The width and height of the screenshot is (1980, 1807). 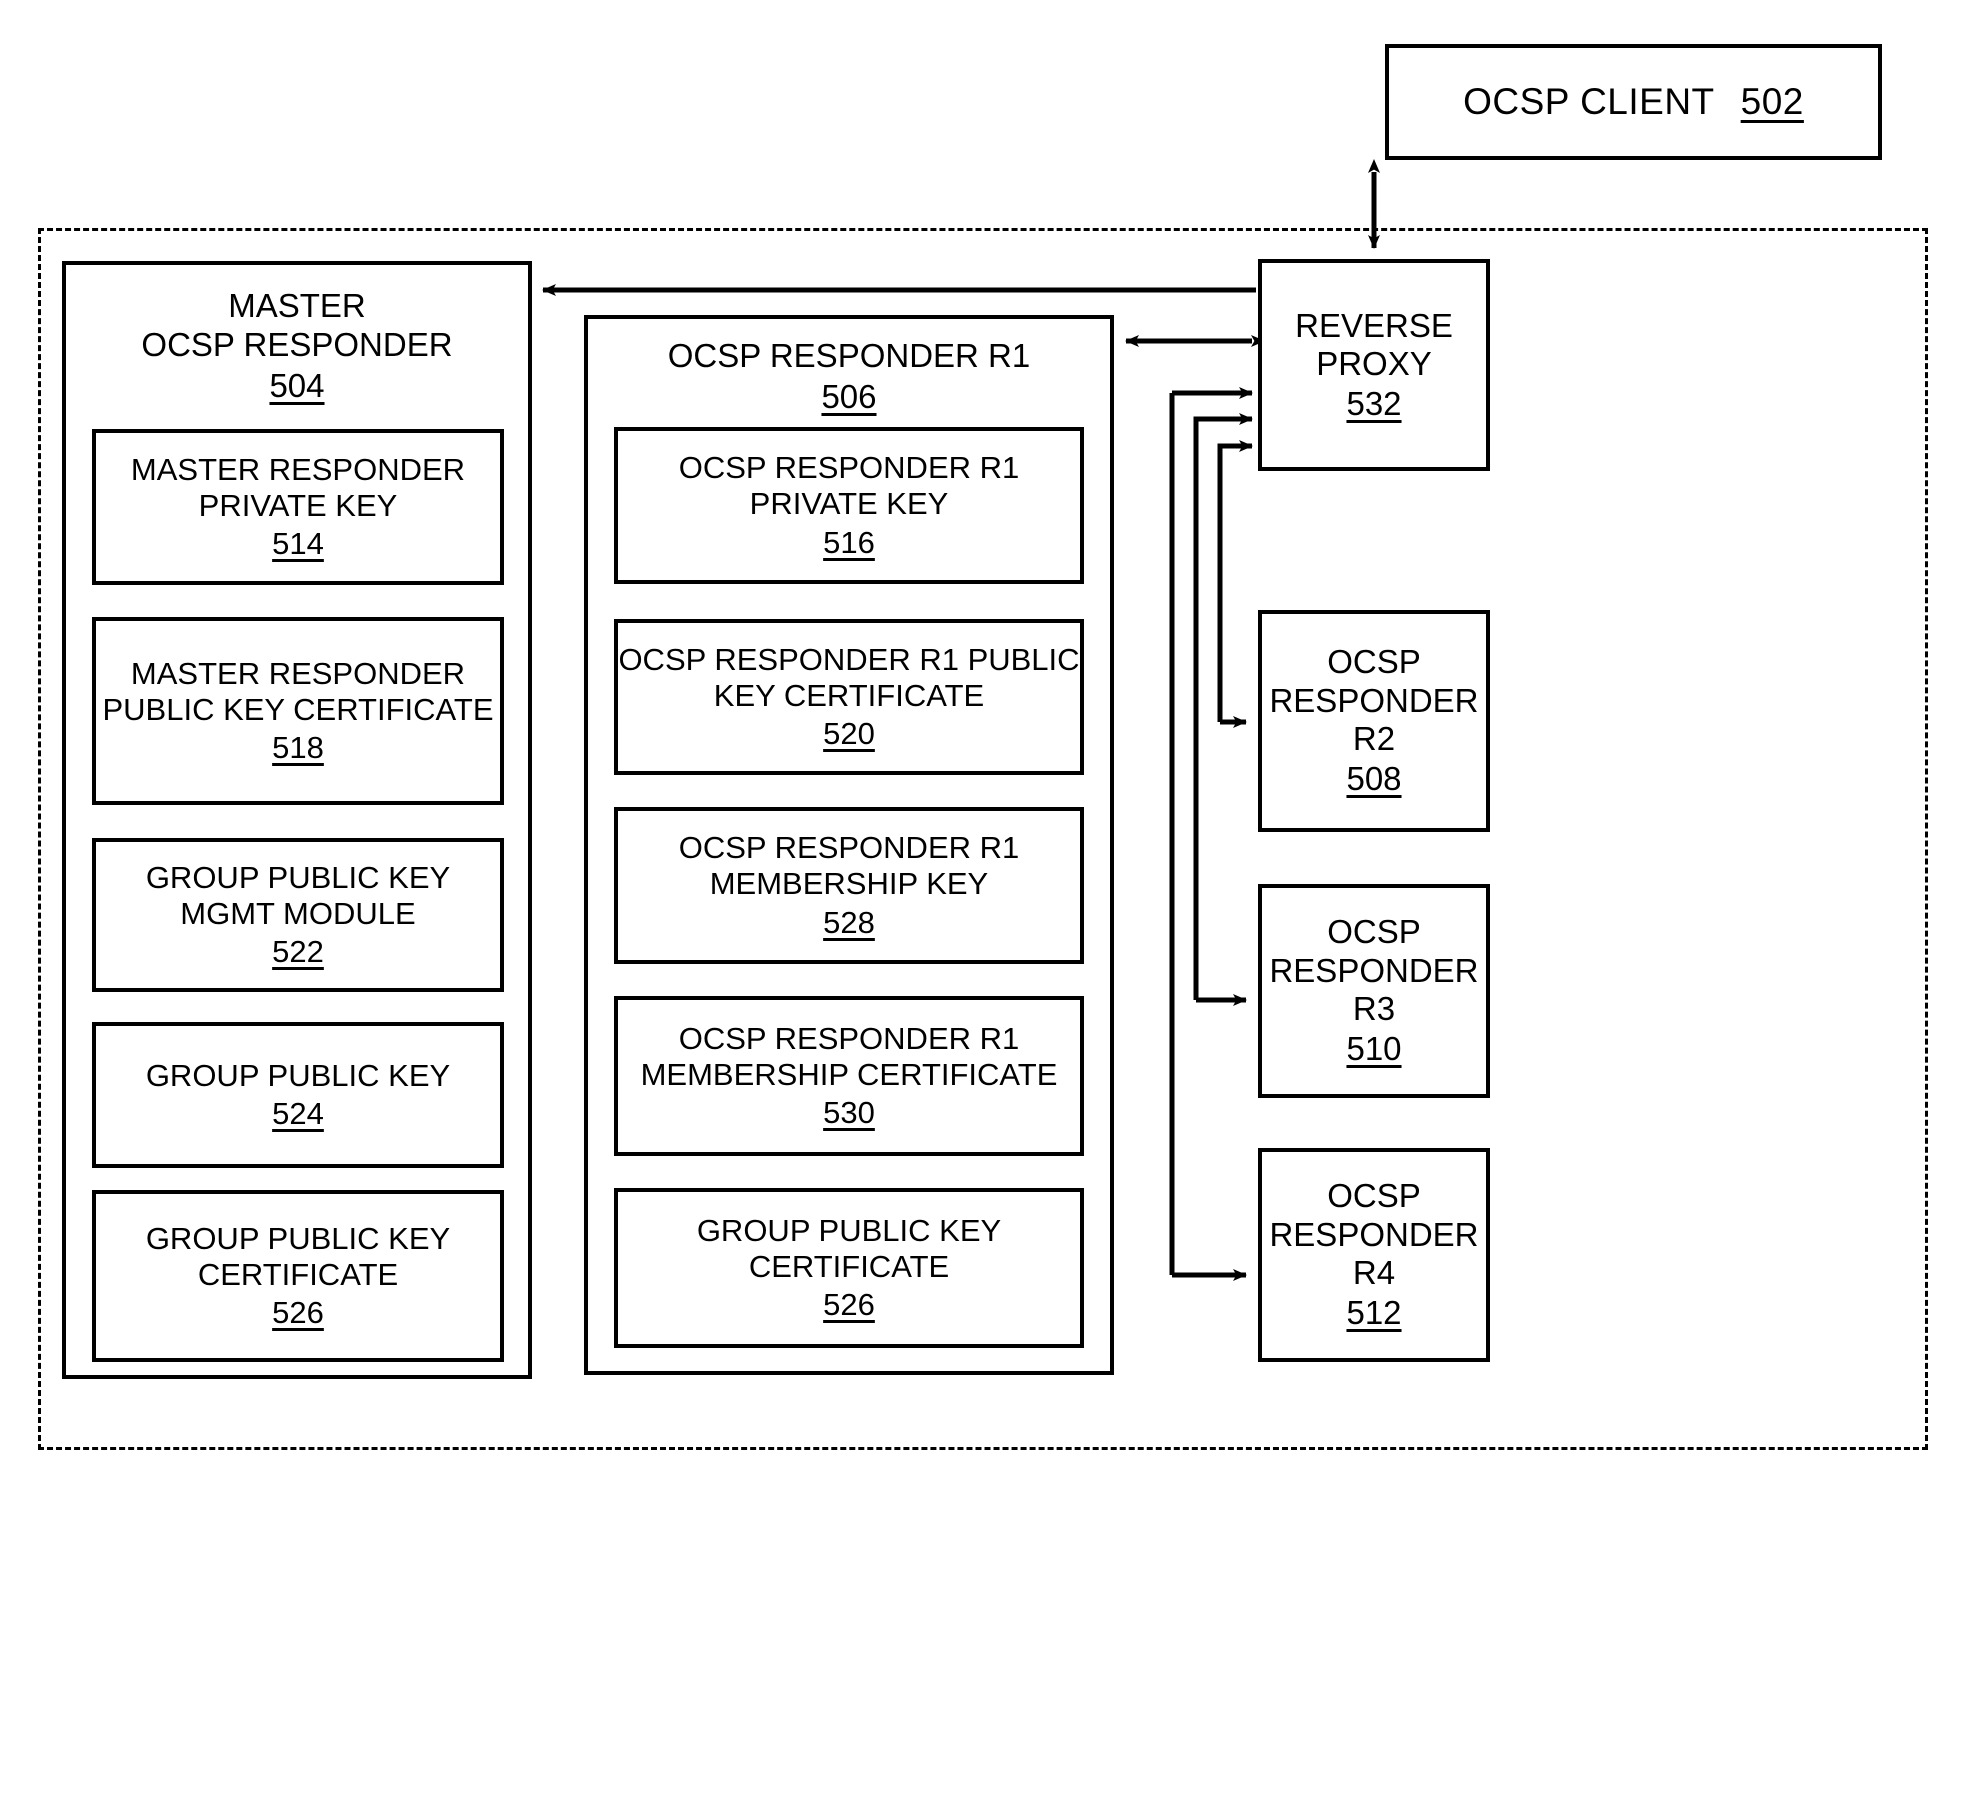 I want to click on r1-group-public-key-certificate-box: GROUP PUBLIC KEY CERTIFICATE 526, so click(x=849, y=1268).